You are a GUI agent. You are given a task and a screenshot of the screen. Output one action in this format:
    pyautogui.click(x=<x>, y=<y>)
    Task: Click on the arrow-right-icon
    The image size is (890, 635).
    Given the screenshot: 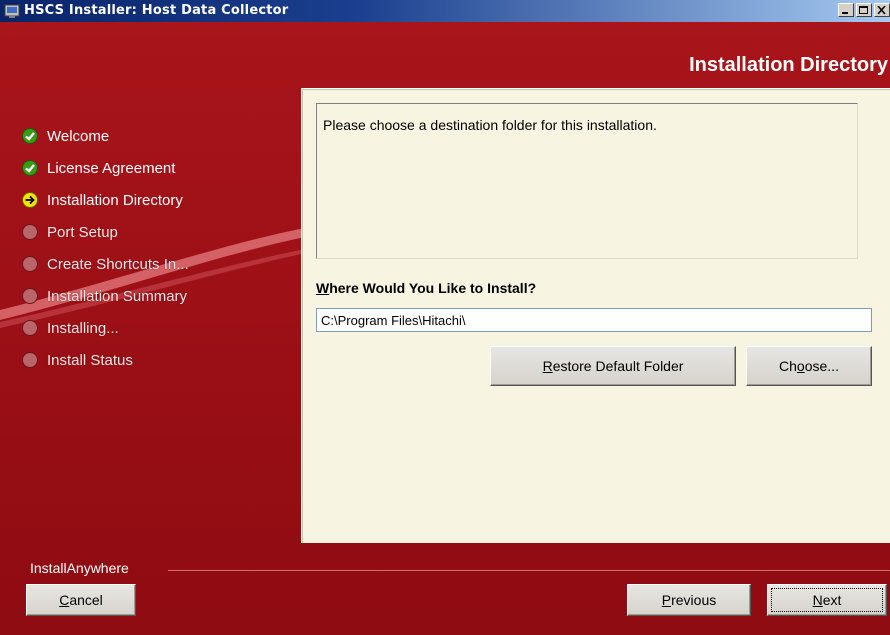 What is the action you would take?
    pyautogui.click(x=30, y=200)
    